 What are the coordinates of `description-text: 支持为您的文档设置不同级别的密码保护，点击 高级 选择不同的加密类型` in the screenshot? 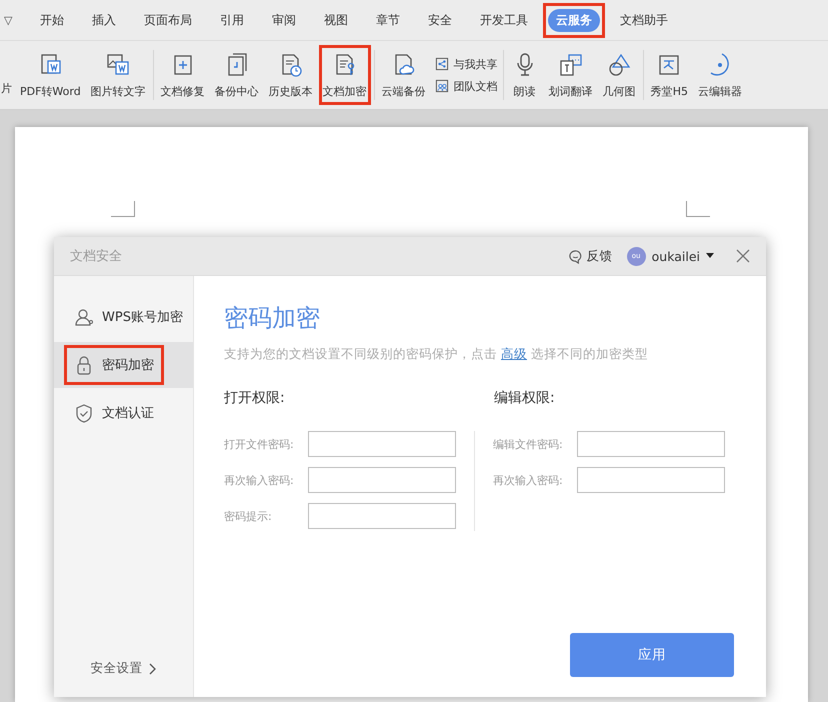 It's located at (436, 354).